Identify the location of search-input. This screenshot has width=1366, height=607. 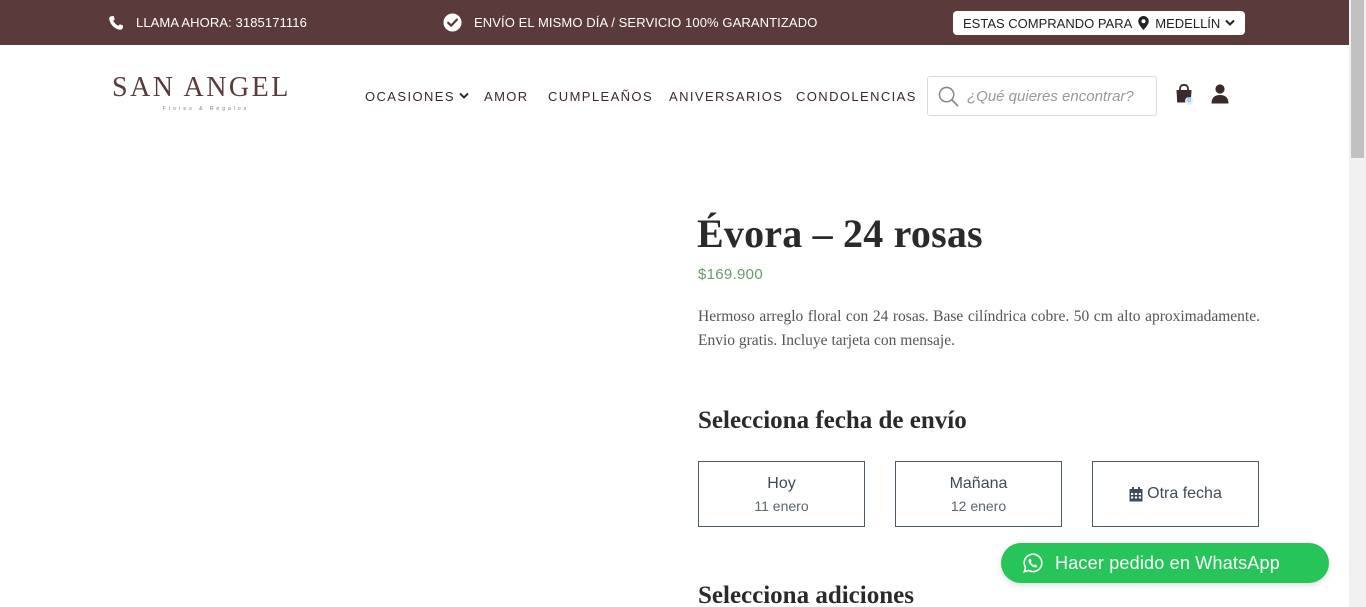
(1057, 96).